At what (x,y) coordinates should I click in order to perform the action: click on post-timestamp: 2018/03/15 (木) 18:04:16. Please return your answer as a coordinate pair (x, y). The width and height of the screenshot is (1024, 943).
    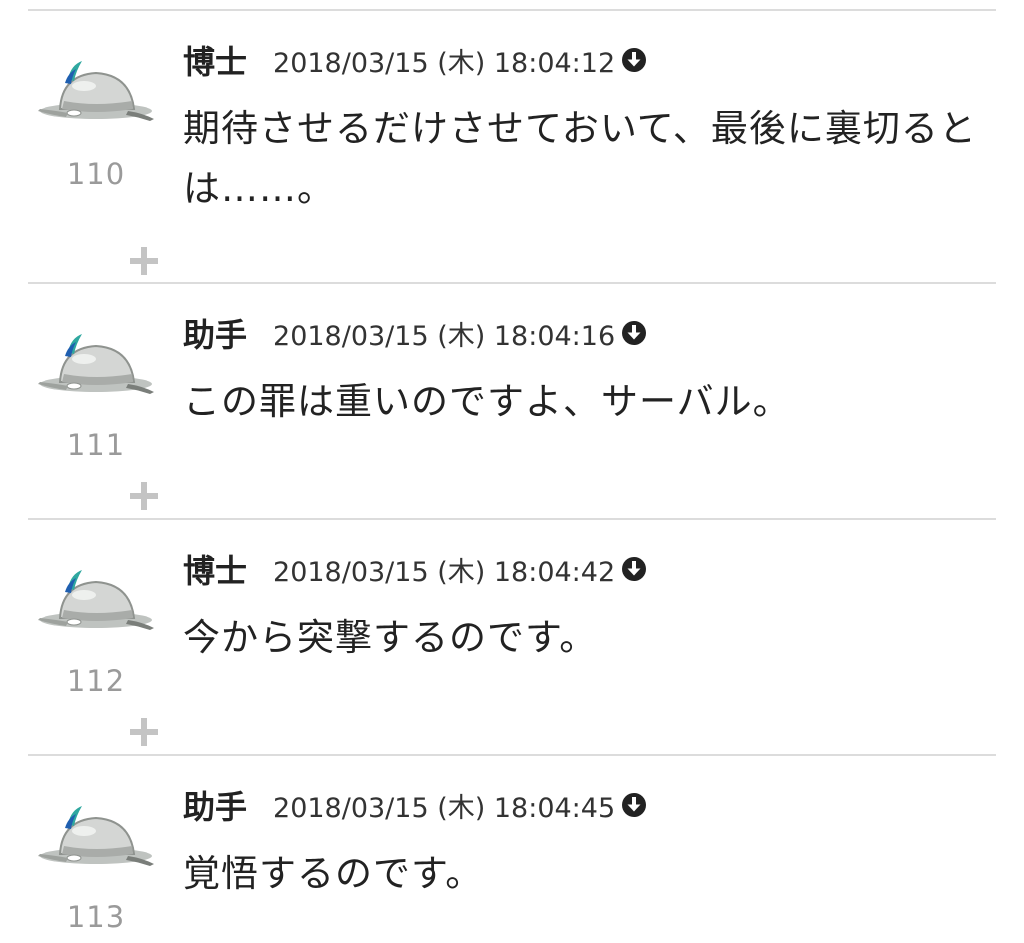
    Looking at the image, I should click on (444, 336).